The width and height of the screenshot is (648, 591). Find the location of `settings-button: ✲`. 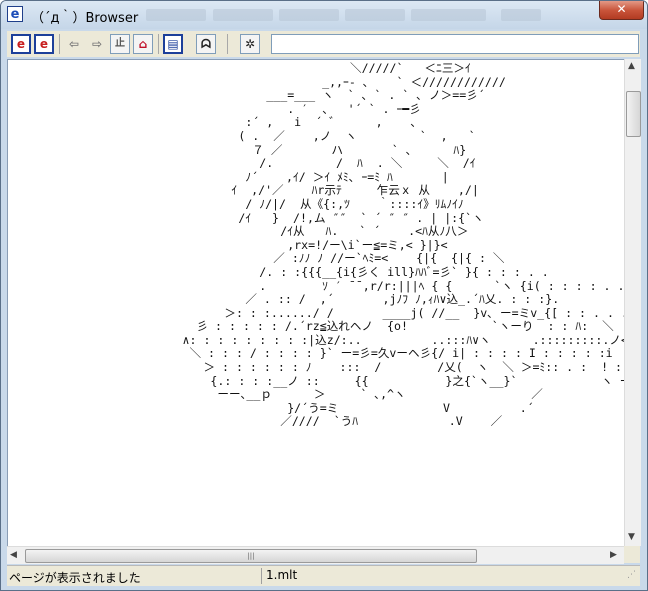

settings-button: ✲ is located at coordinates (250, 44).